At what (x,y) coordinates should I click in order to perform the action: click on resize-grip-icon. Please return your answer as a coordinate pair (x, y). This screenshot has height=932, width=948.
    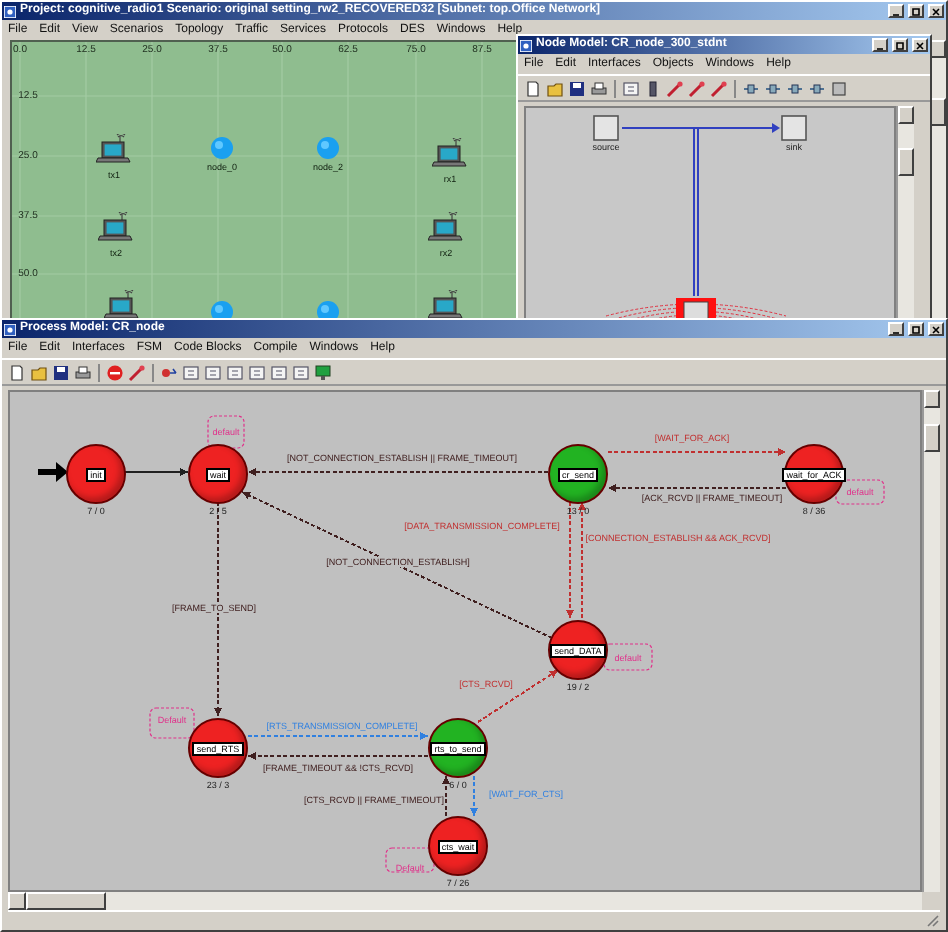
    Looking at the image, I should click on (933, 921).